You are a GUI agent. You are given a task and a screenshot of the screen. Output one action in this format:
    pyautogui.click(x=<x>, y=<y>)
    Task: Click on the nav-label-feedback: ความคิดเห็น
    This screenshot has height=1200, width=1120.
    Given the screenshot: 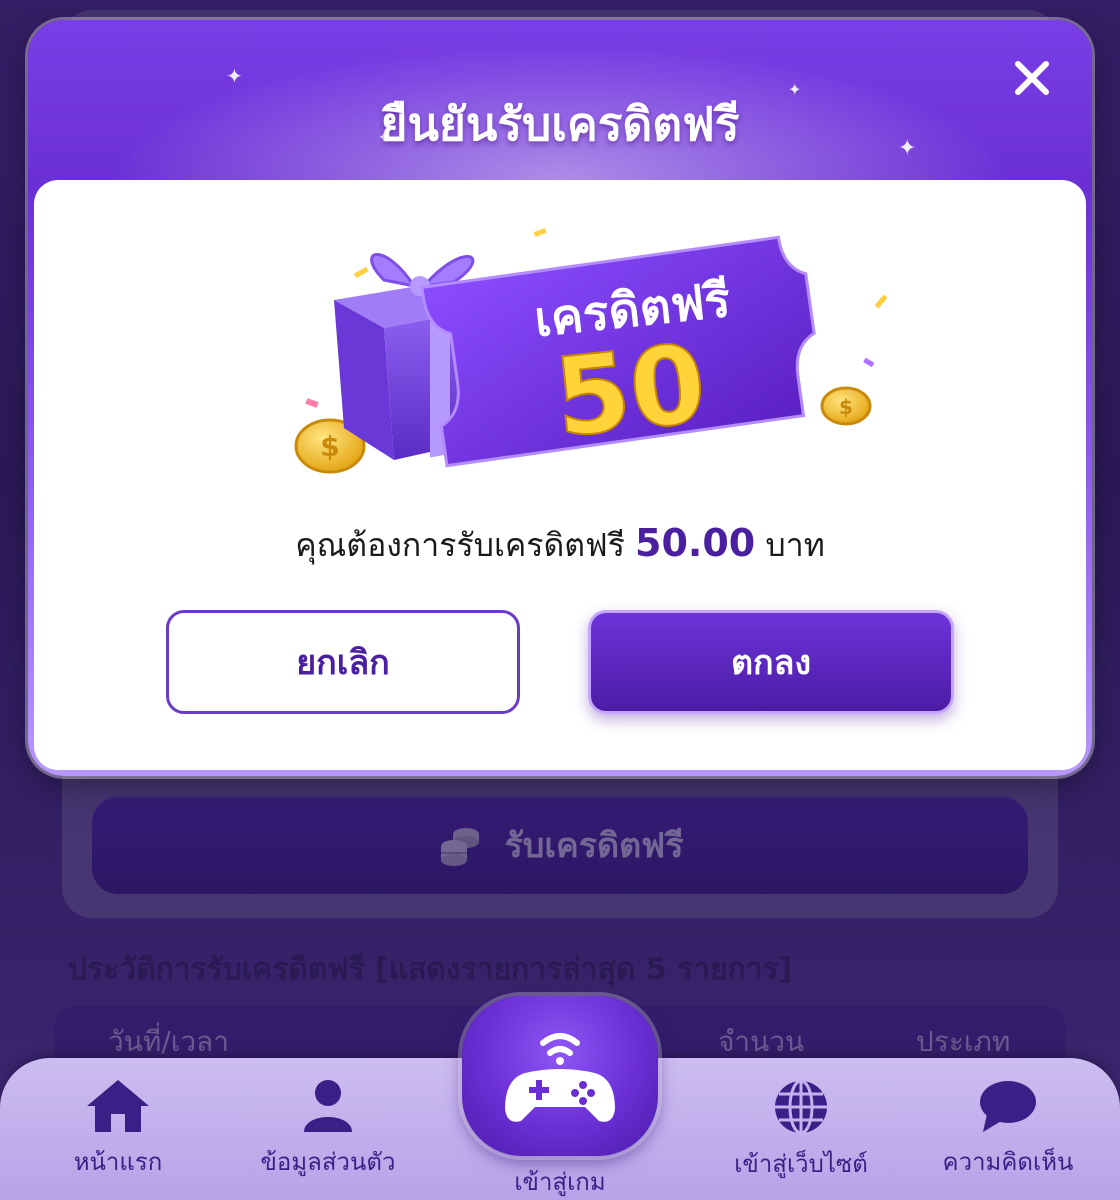 What is the action you would take?
    pyautogui.click(x=1008, y=1162)
    